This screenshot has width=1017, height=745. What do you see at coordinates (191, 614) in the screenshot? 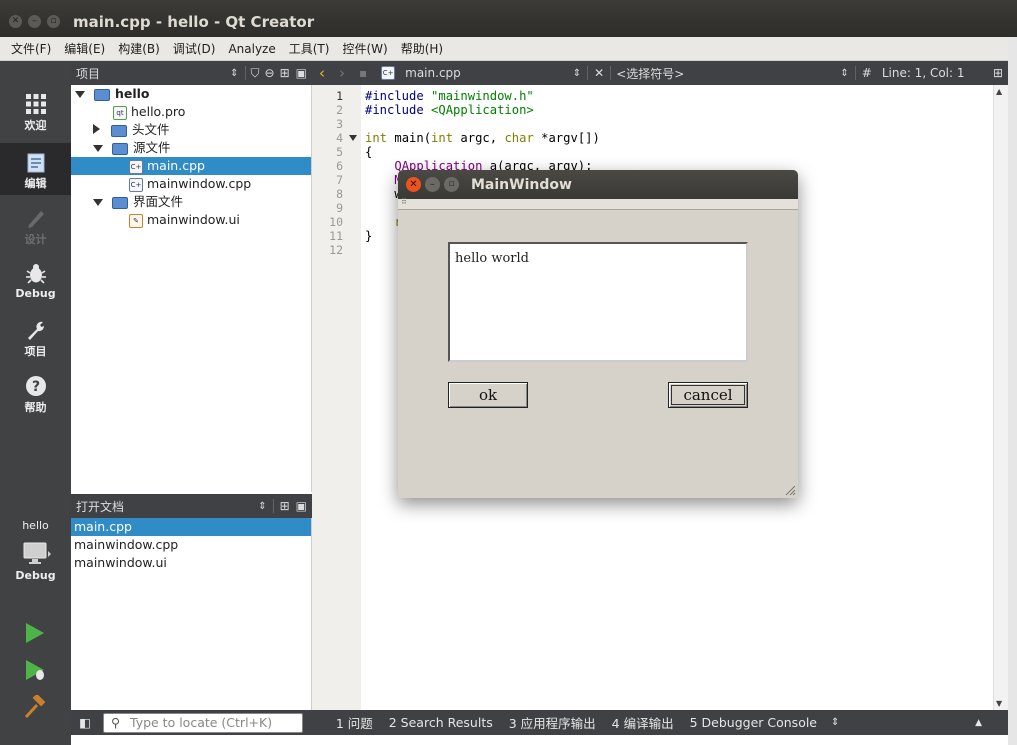
I see `open-docs-list: main.cpp mainwindow.cpp mainwindow.ui` at bounding box center [191, 614].